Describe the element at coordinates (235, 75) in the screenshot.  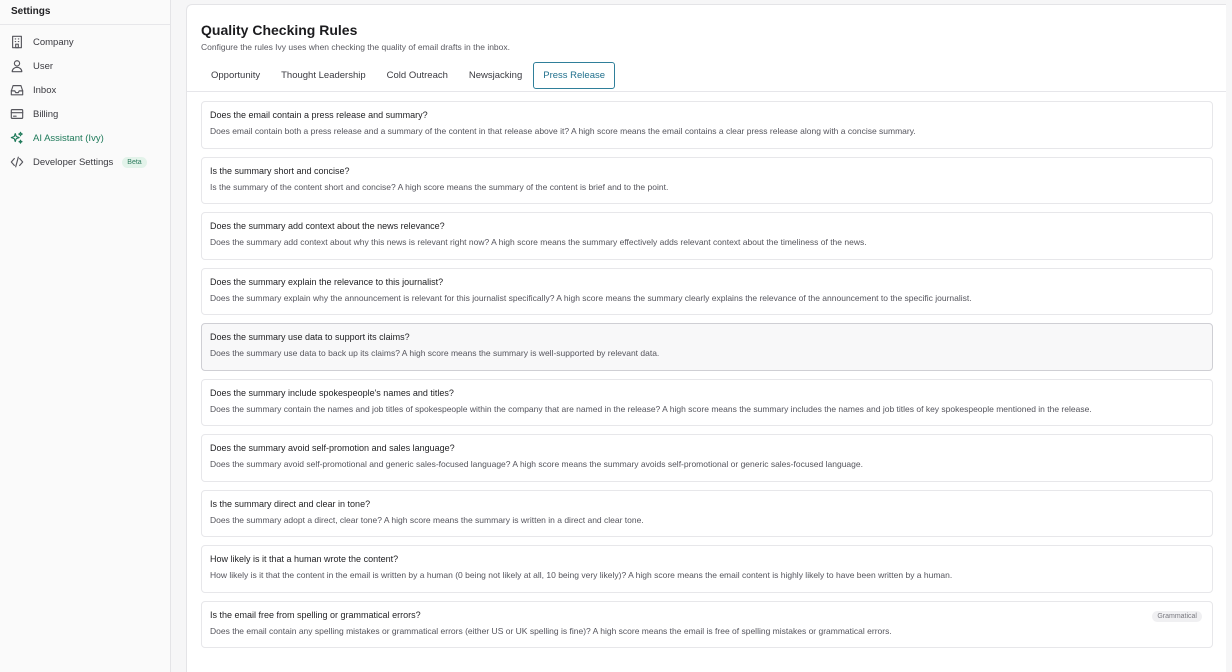
I see `tab-opportunity: Opportunity` at that location.